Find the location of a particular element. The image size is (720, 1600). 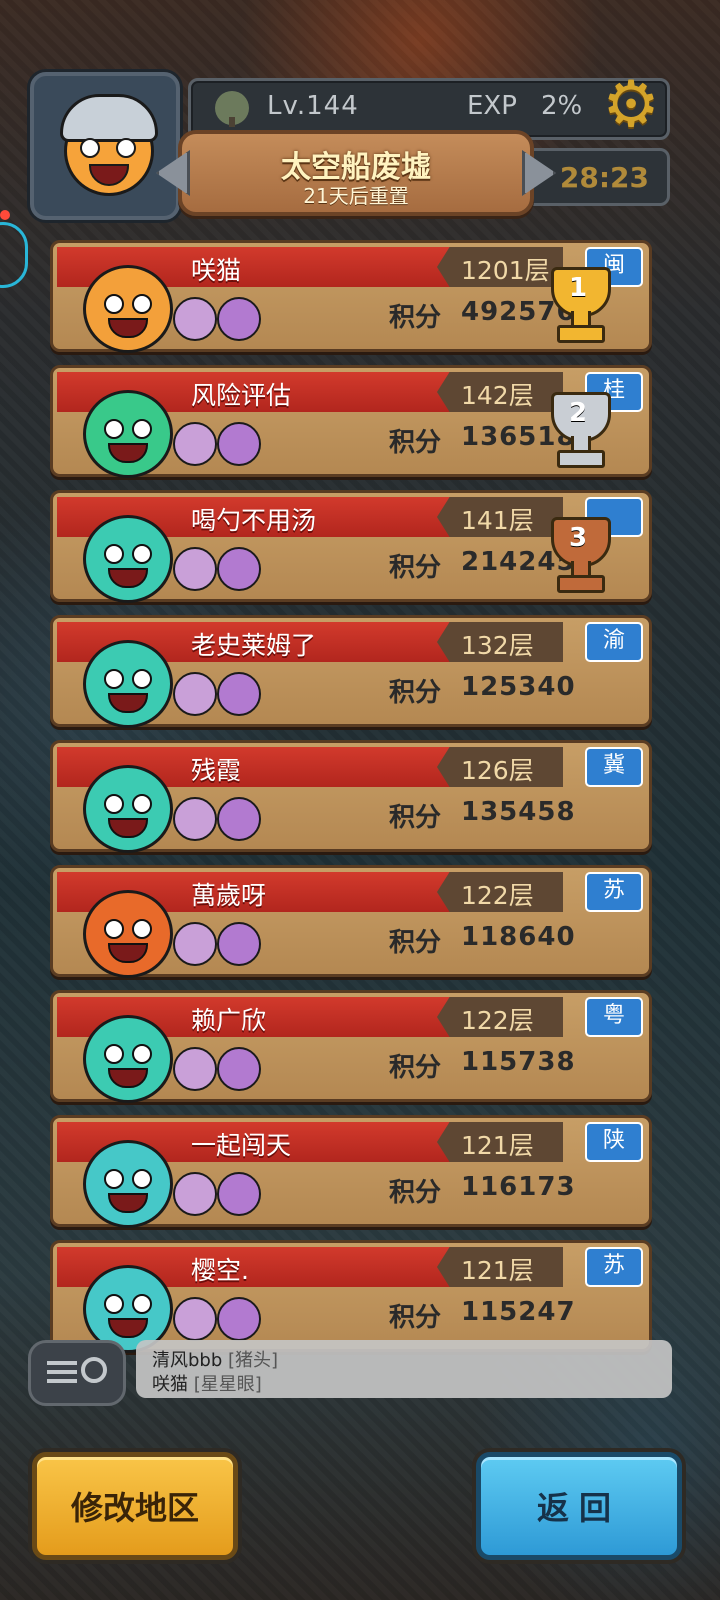

change-region-label: 修改地区 is located at coordinates (134, 1508).